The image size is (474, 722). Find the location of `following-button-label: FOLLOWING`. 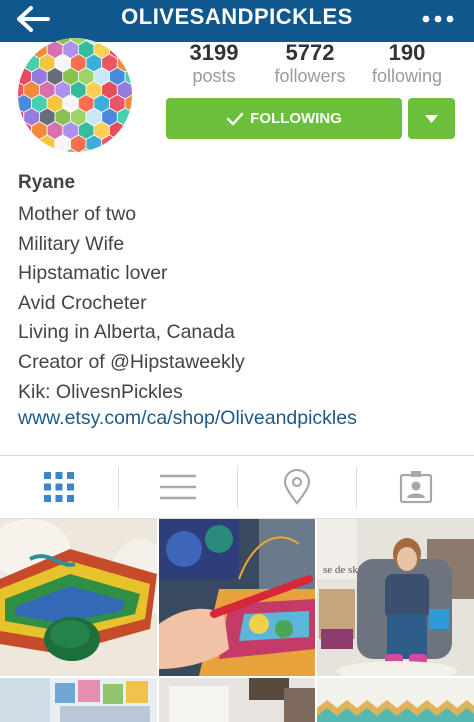

following-button-label: FOLLOWING is located at coordinates (296, 118).